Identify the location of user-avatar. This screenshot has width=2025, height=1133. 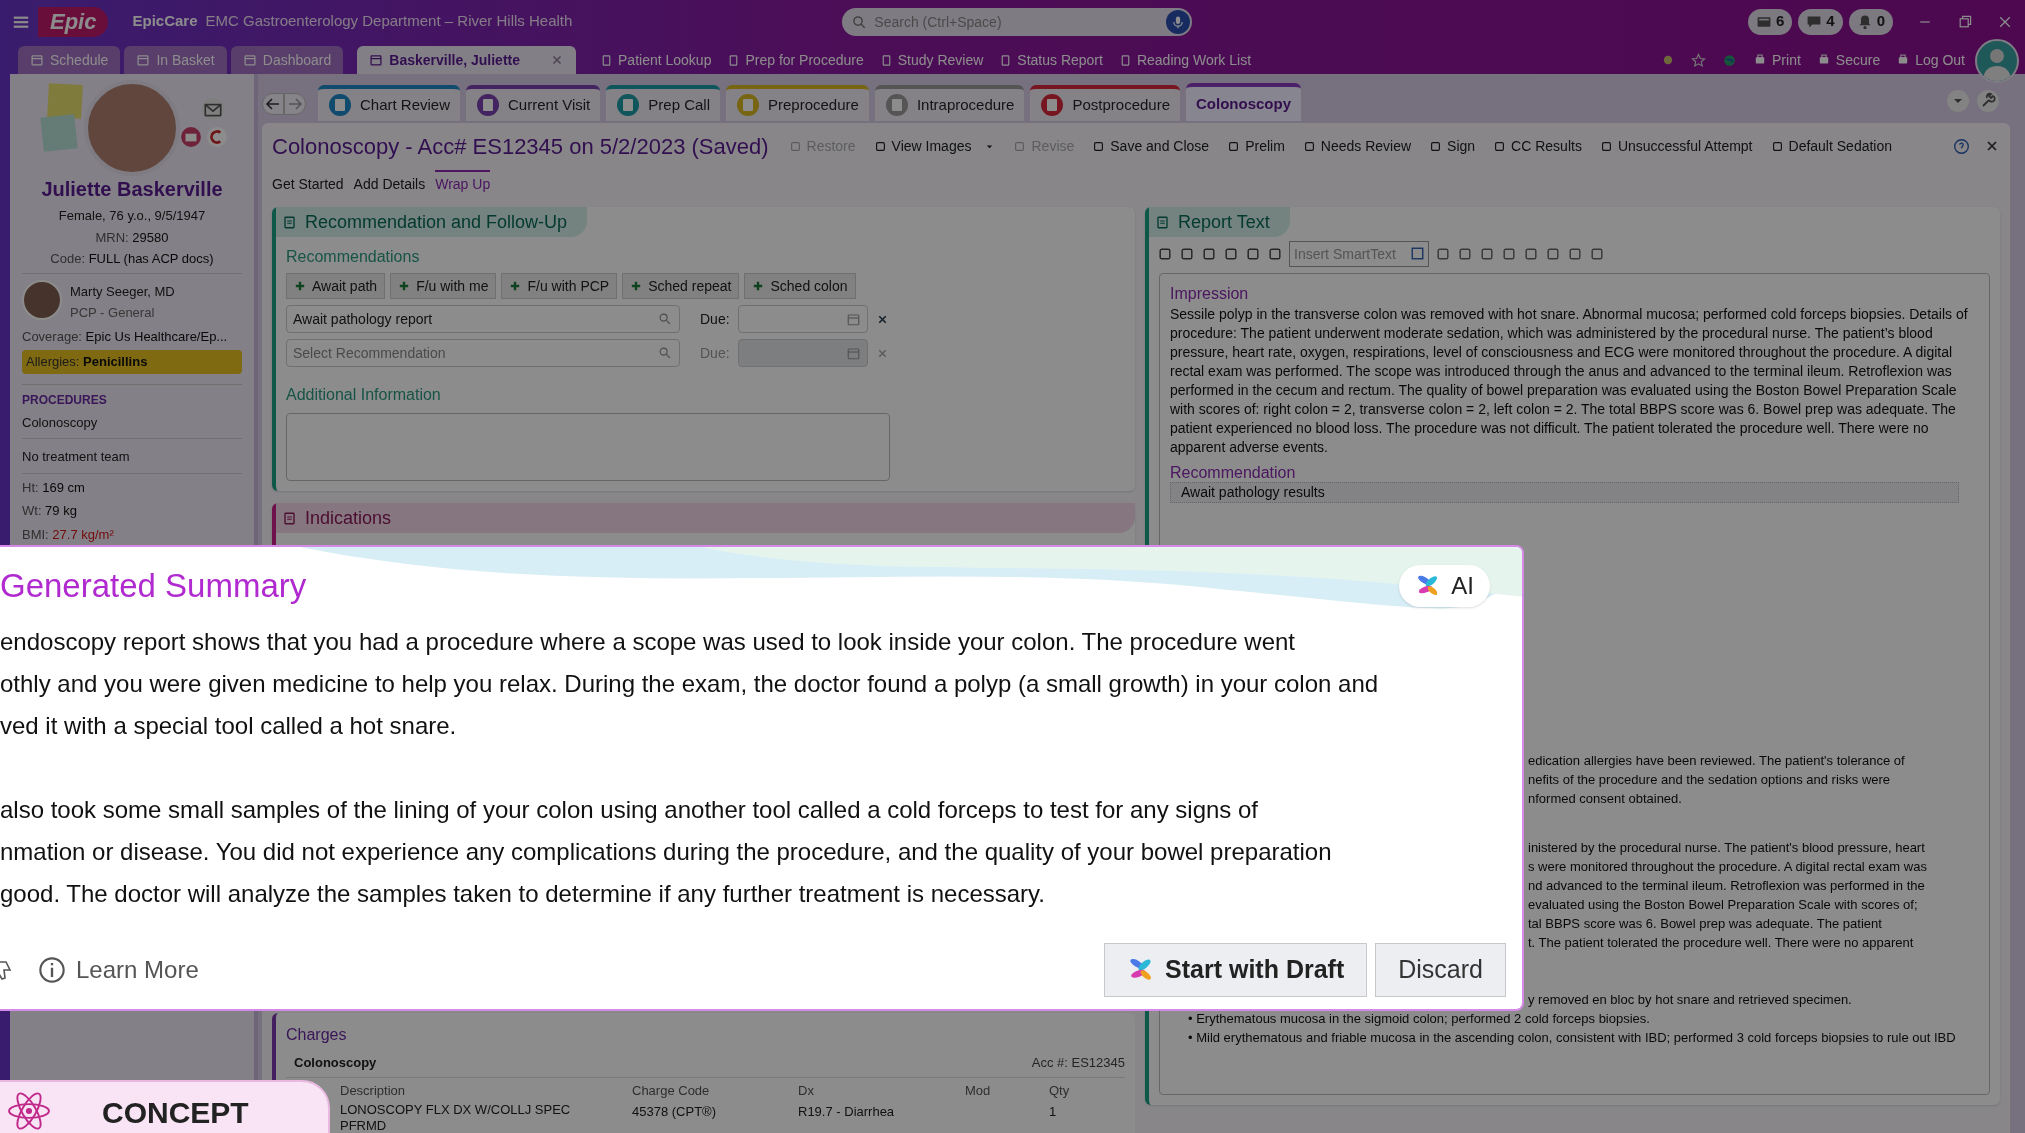
(1997, 61).